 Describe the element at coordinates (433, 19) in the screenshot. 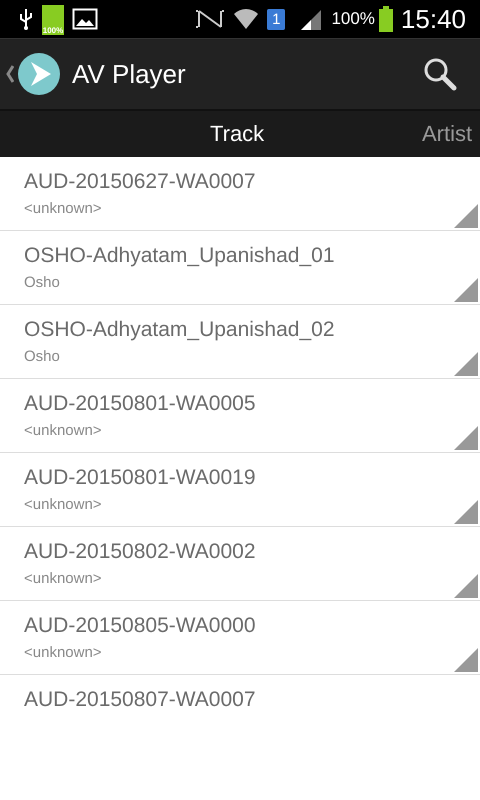

I see `clock: 15:40` at that location.